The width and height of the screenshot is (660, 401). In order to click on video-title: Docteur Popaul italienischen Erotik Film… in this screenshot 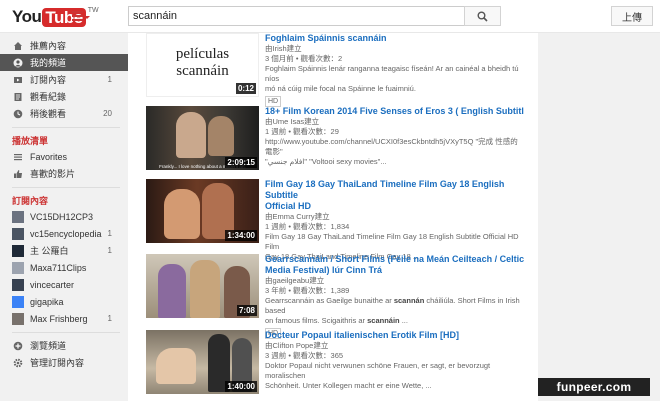, I will do `click(395, 335)`.